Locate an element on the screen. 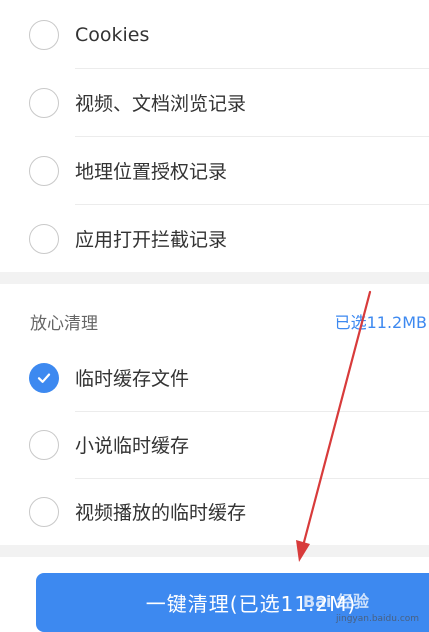 Image resolution: width=429 pixels, height=632 pixels. watermark-text: Bai 经验 is located at coordinates (336, 601).